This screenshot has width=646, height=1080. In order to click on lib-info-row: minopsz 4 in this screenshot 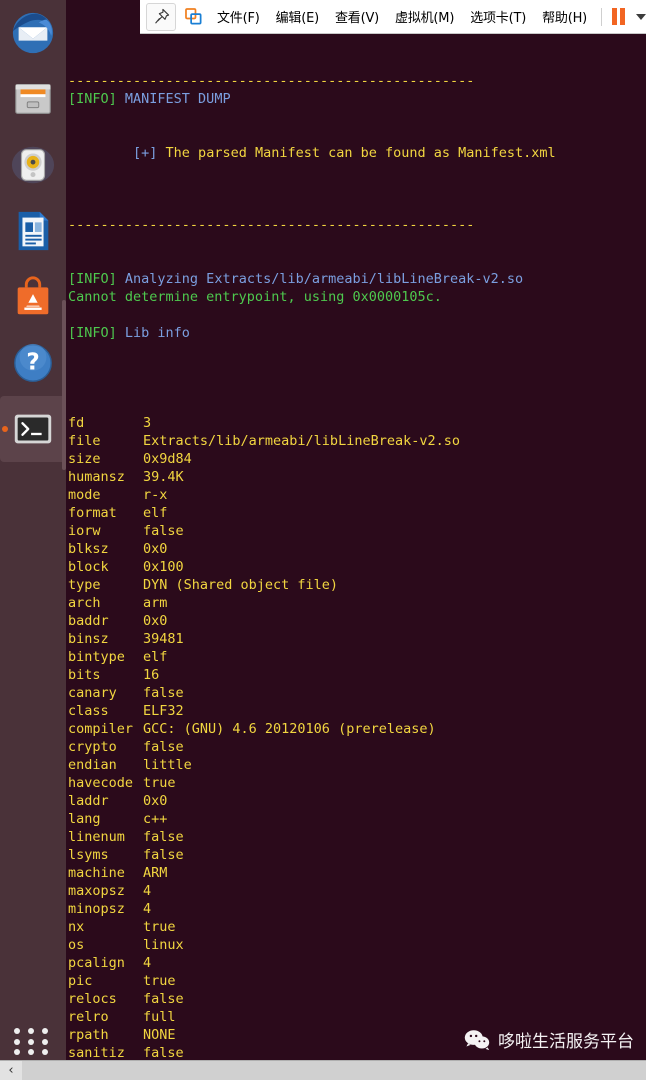, I will do `click(357, 909)`.